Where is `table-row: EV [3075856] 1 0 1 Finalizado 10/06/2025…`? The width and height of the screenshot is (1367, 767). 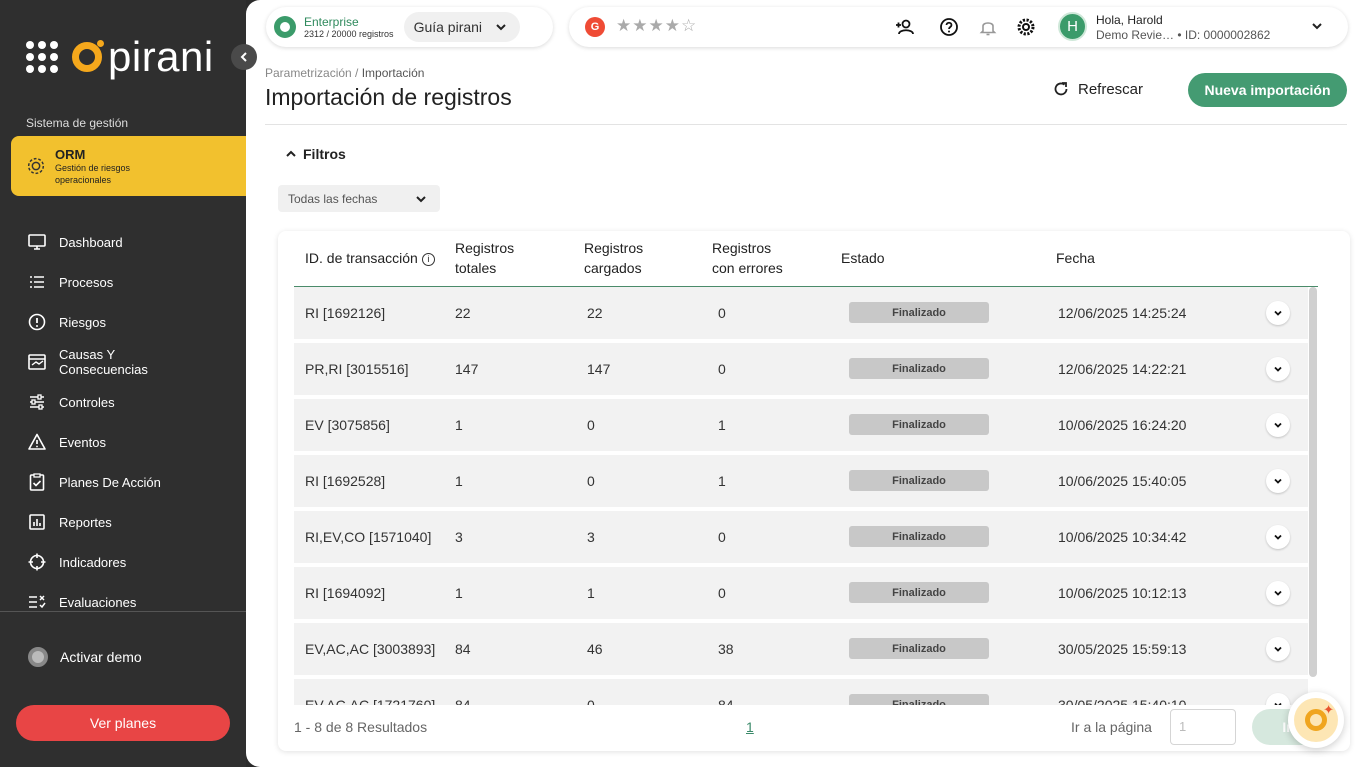
table-row: EV [3075856] 1 0 1 Finalizado 10/06/2025… is located at coordinates (801, 425).